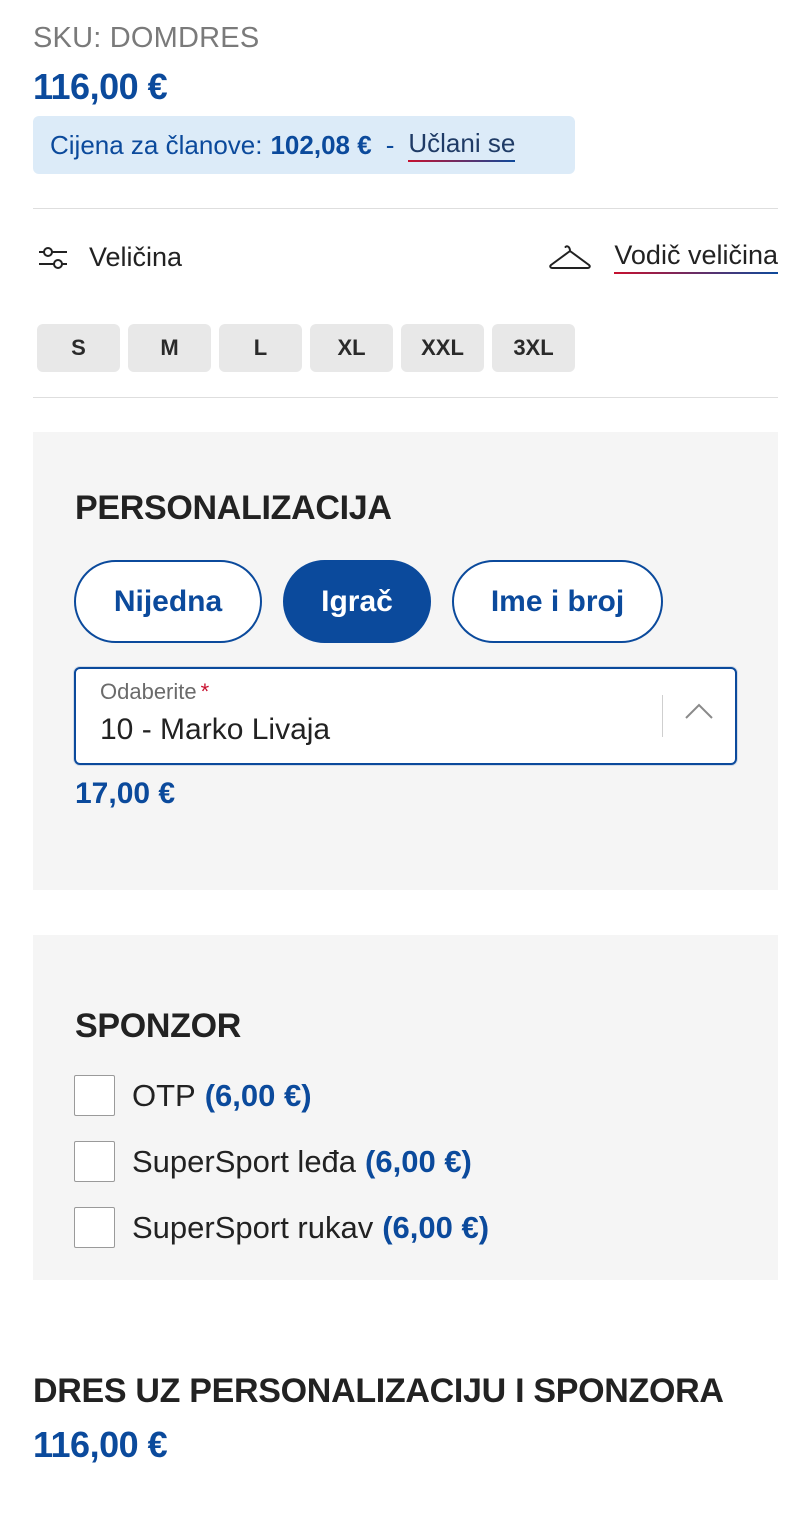  Describe the element at coordinates (215, 729) in the screenshot. I see `player-select-value: 10 - Marko Livaja` at that location.